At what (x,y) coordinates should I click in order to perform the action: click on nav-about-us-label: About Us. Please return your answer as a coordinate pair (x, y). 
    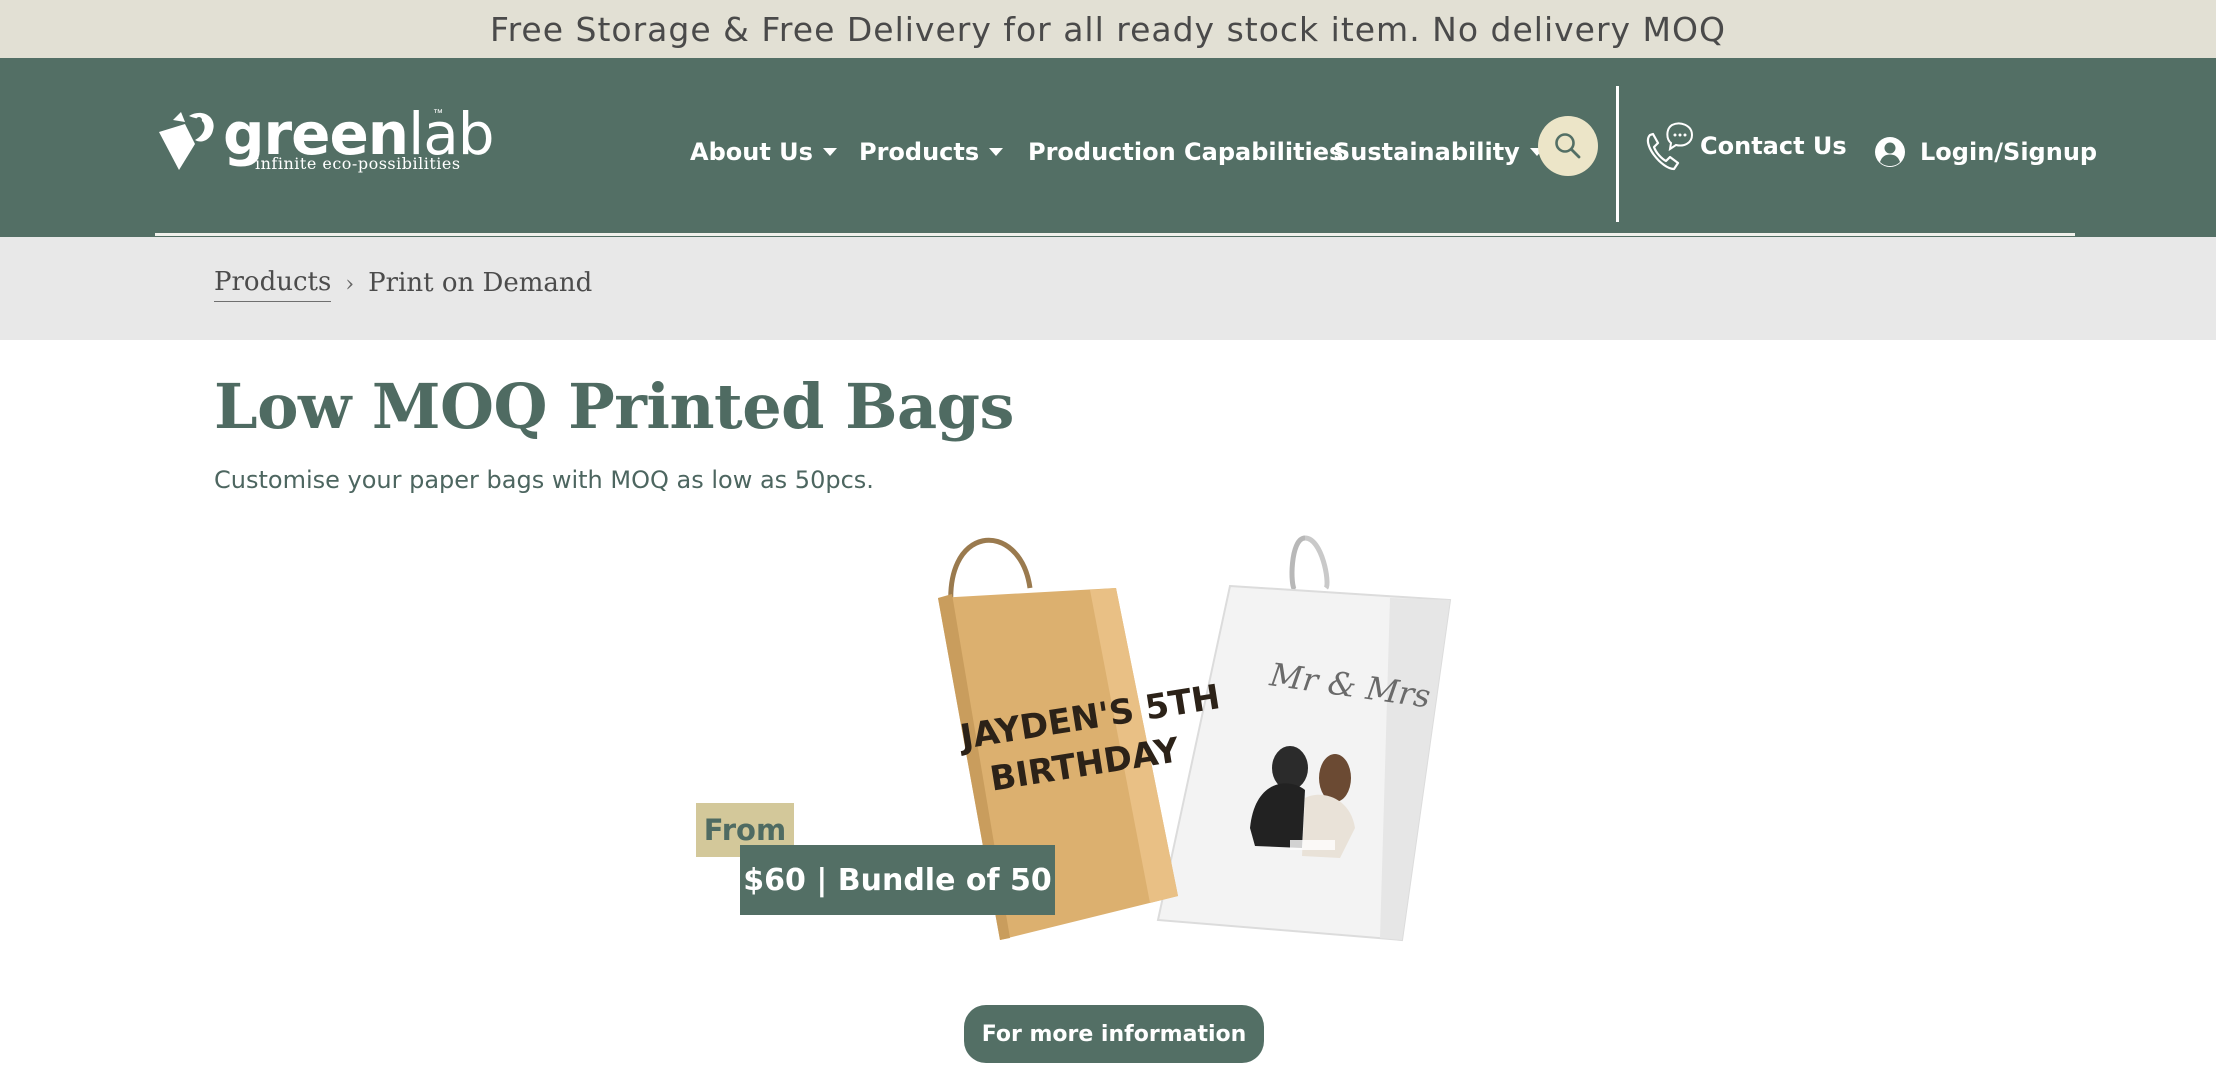
    Looking at the image, I should click on (751, 152).